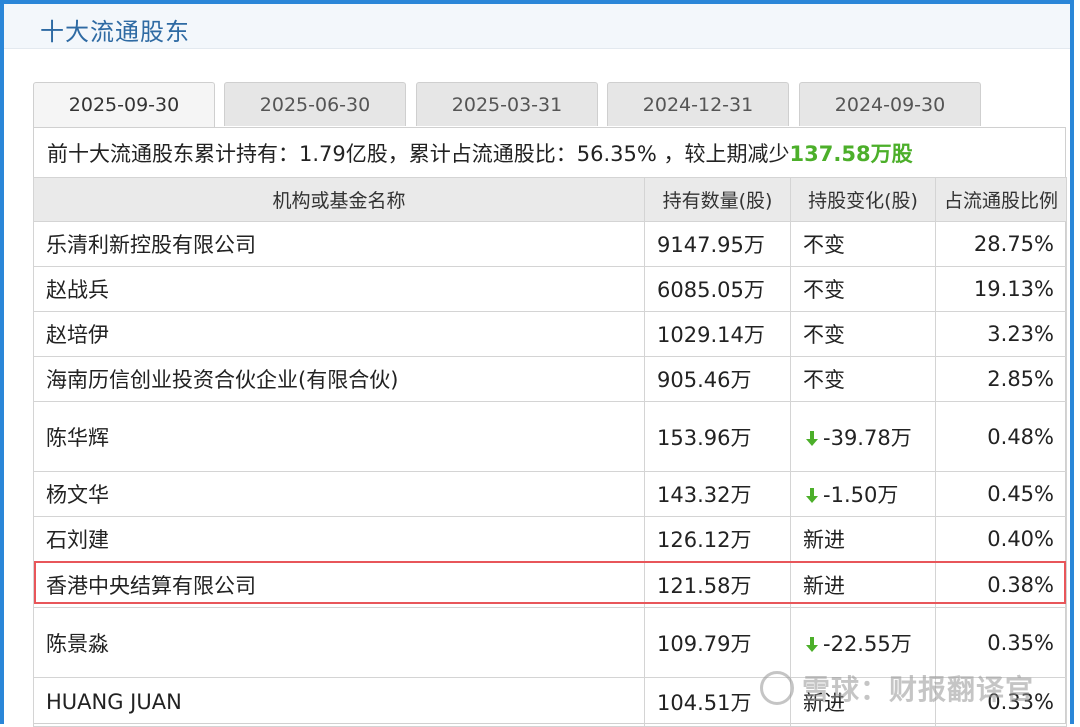 The width and height of the screenshot is (1080, 727). I want to click on holding-ratio: 28.75%, so click(1001, 244).